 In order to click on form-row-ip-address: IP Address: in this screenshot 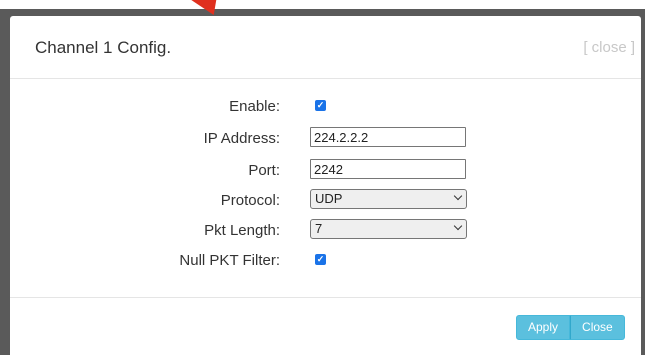, I will do `click(325, 139)`.